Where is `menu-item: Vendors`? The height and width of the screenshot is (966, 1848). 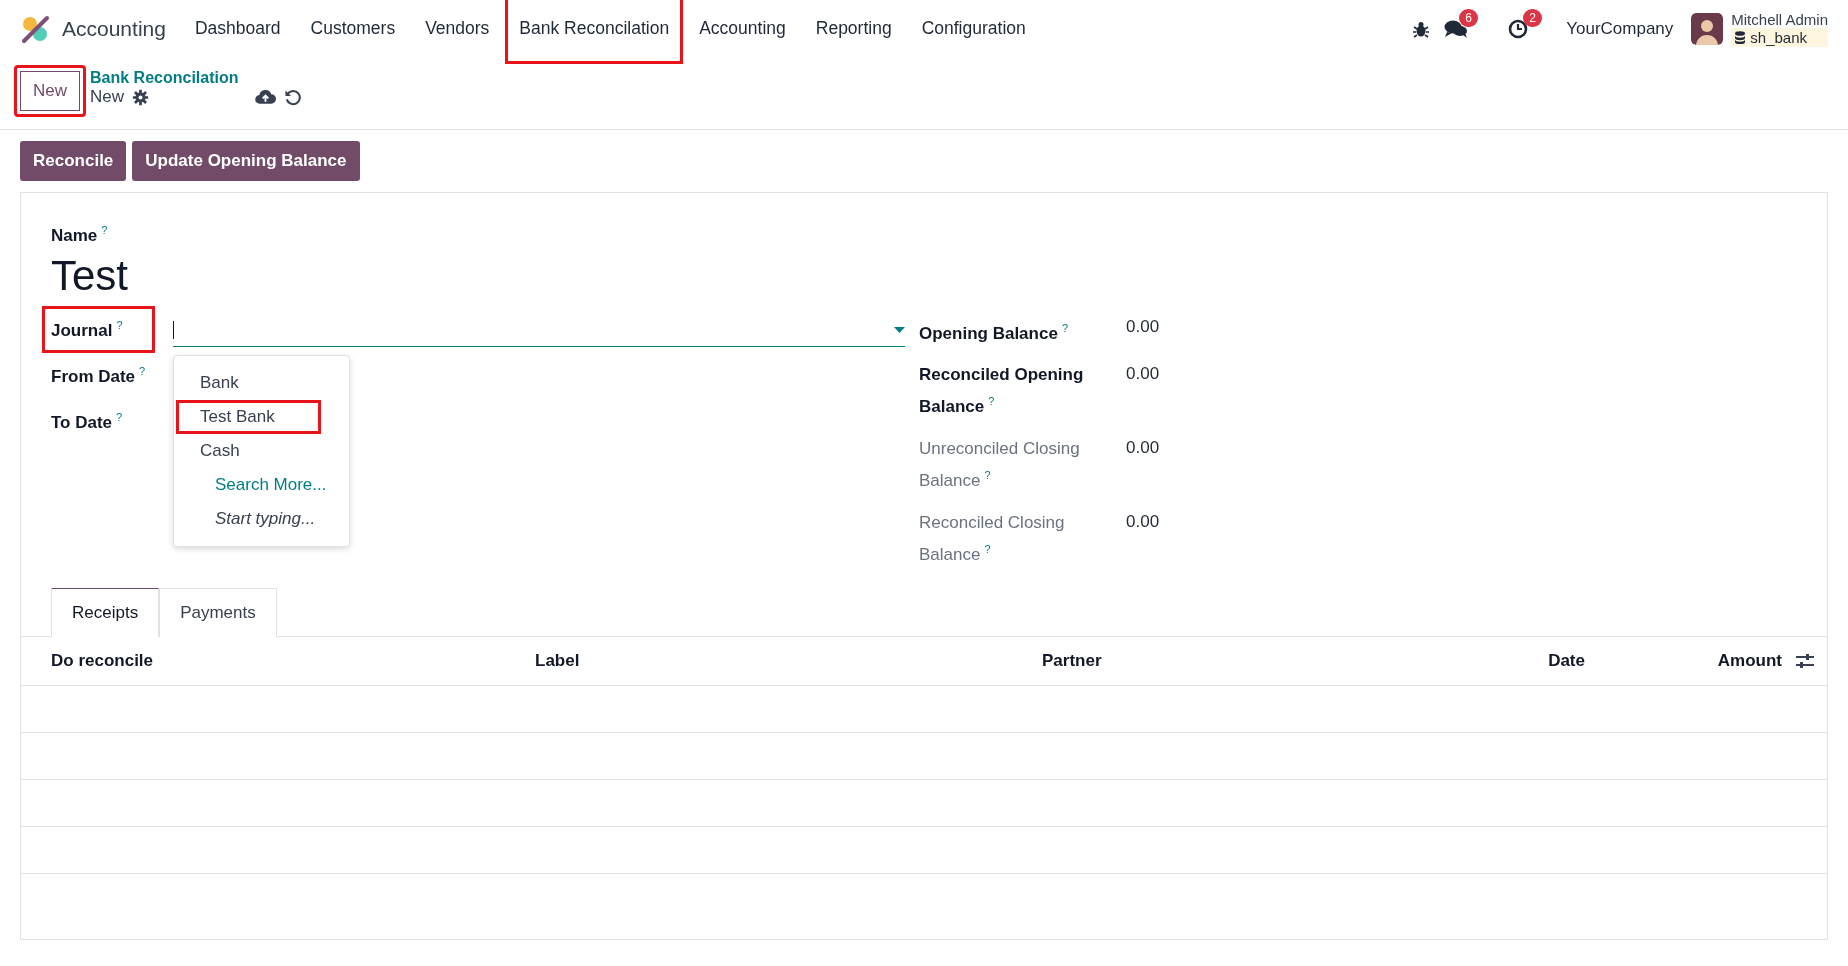
menu-item: Vendors is located at coordinates (457, 28).